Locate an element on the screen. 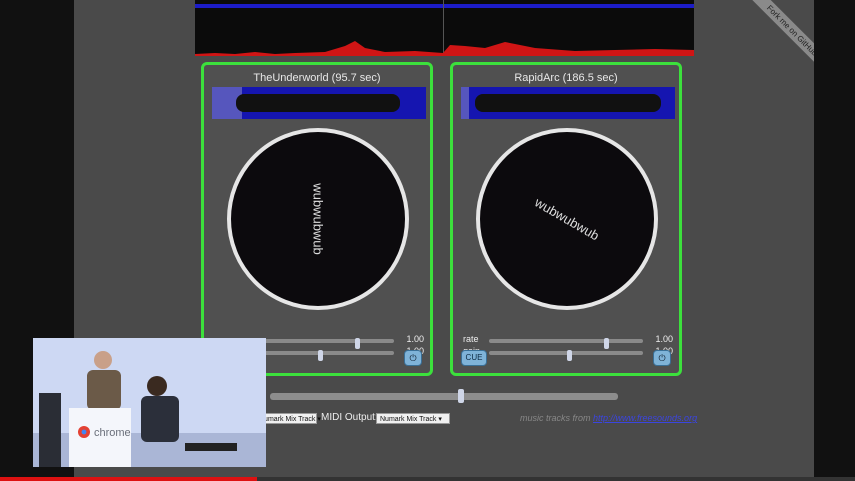 The image size is (855, 481). deck-right-rate-label: rate is located at coordinates (471, 339).